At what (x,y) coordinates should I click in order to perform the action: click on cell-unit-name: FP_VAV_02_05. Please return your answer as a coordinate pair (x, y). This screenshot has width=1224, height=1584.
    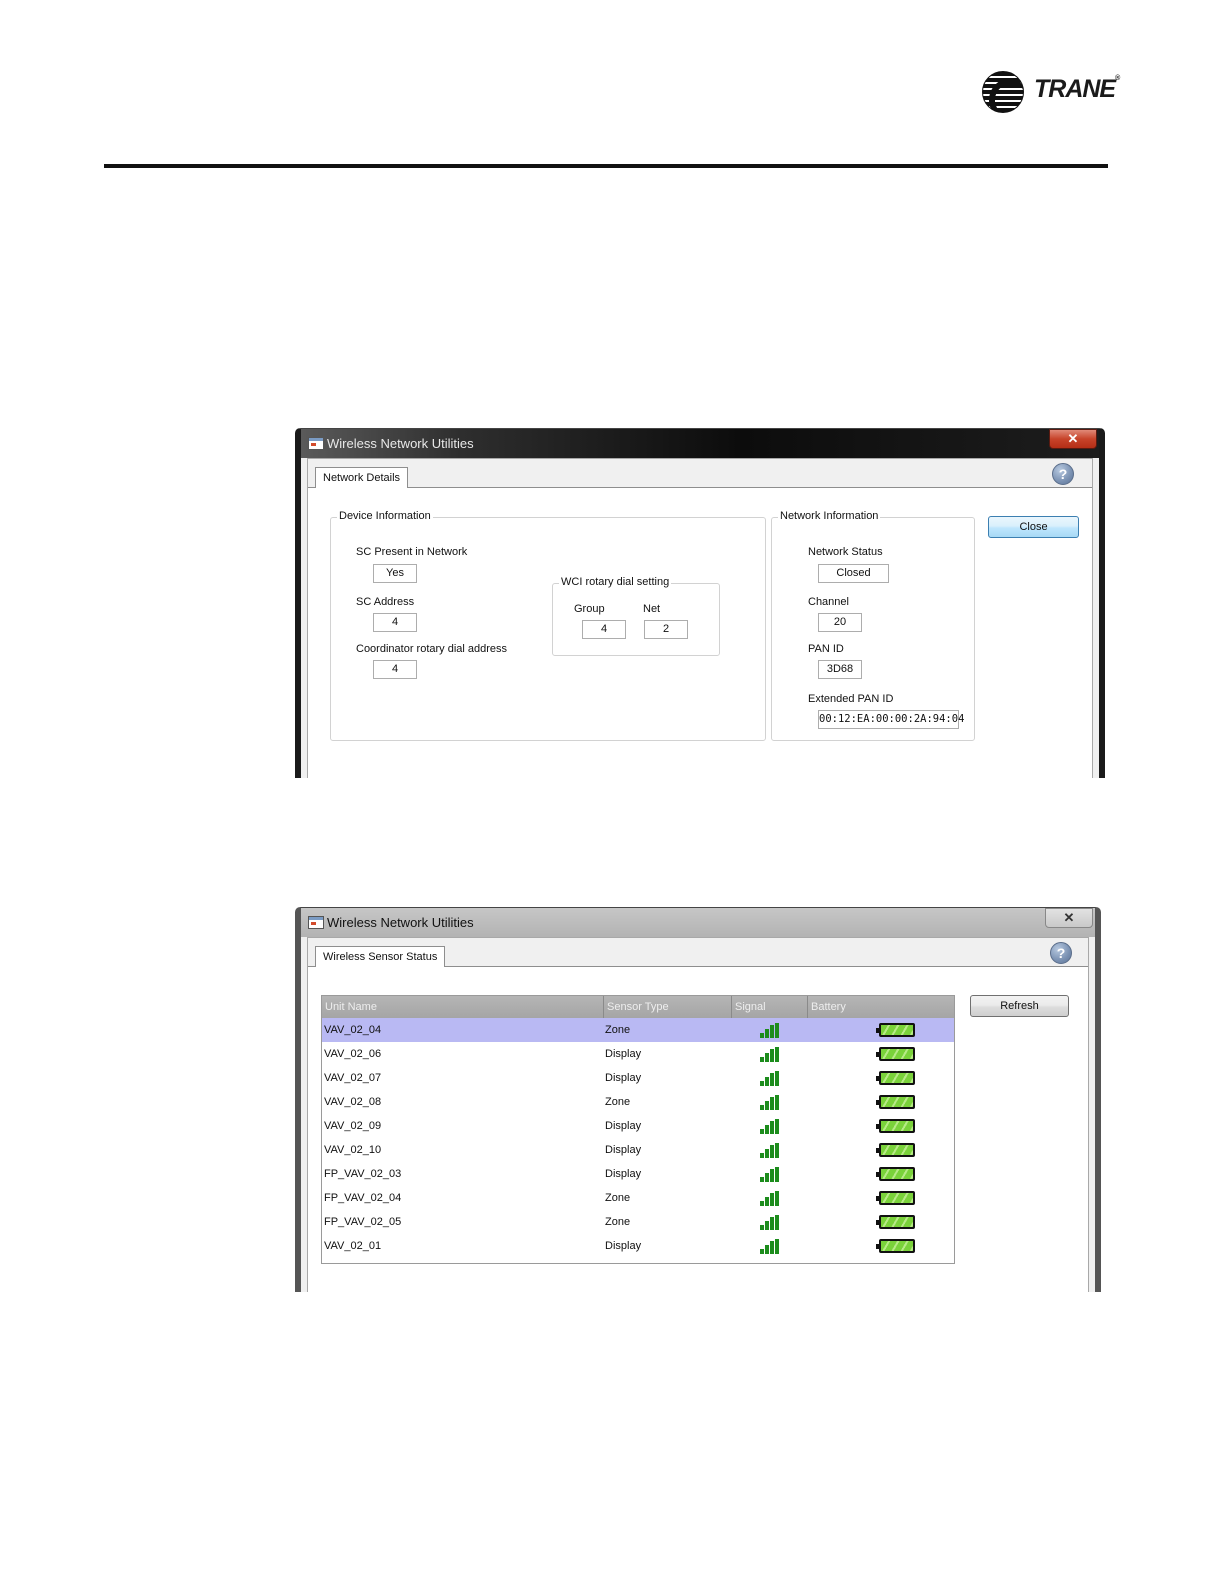
    Looking at the image, I should click on (363, 1222).